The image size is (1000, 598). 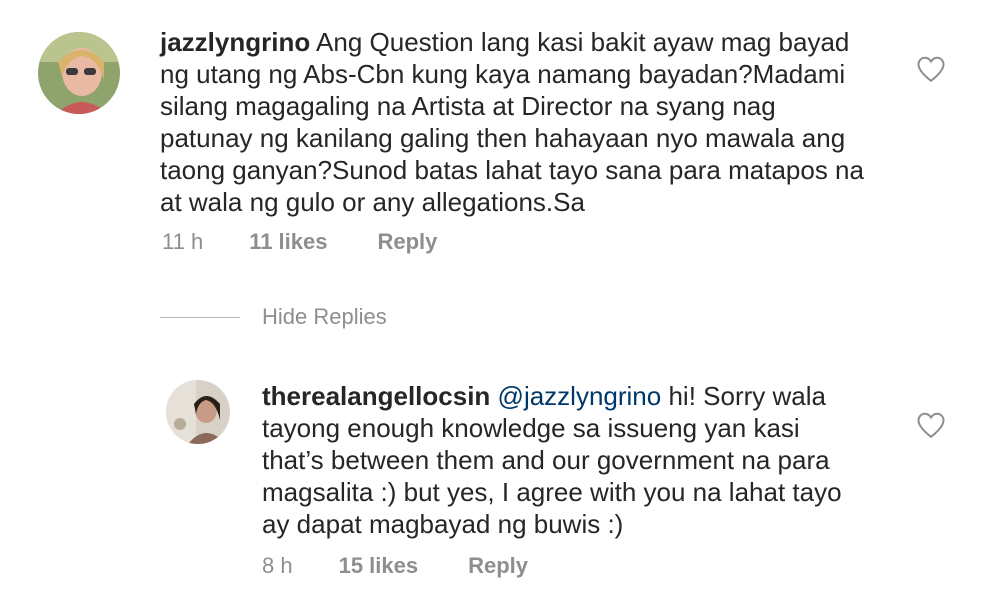 What do you see at coordinates (235, 42) in the screenshot?
I see `comment-username: jazzlyngrino` at bounding box center [235, 42].